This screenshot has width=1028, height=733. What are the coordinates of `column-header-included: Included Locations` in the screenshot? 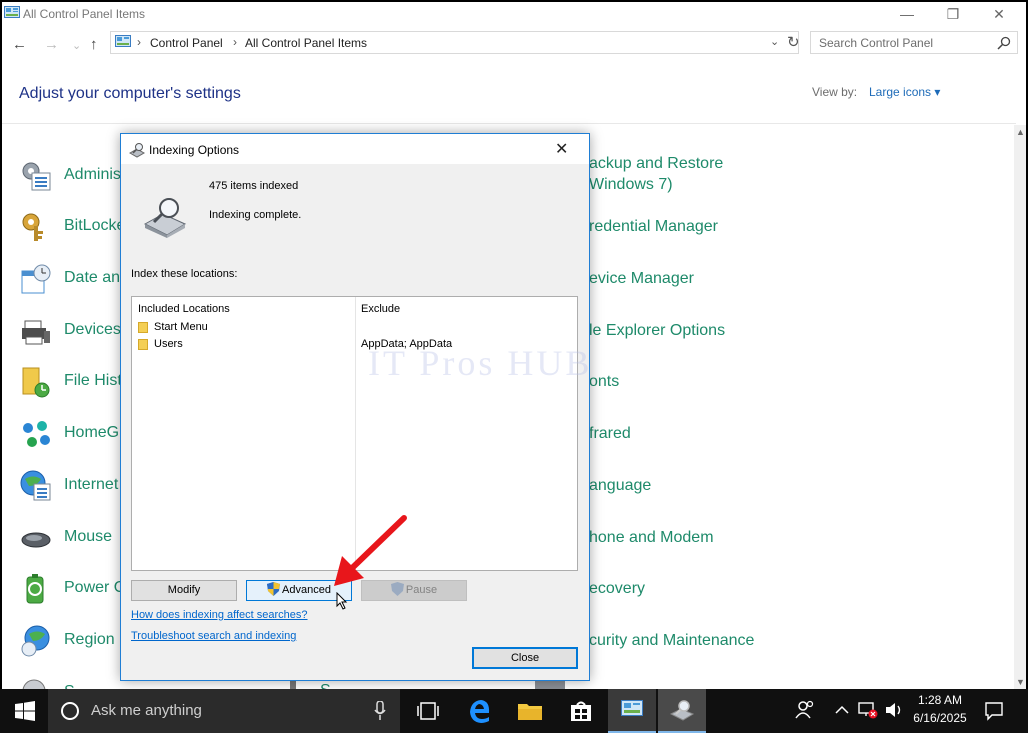 It's located at (184, 309).